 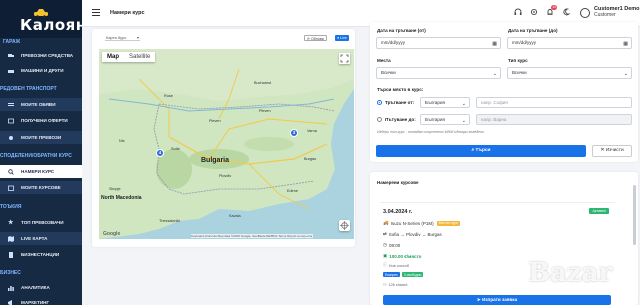 I want to click on menu-toggle-icon, so click(x=96, y=12).